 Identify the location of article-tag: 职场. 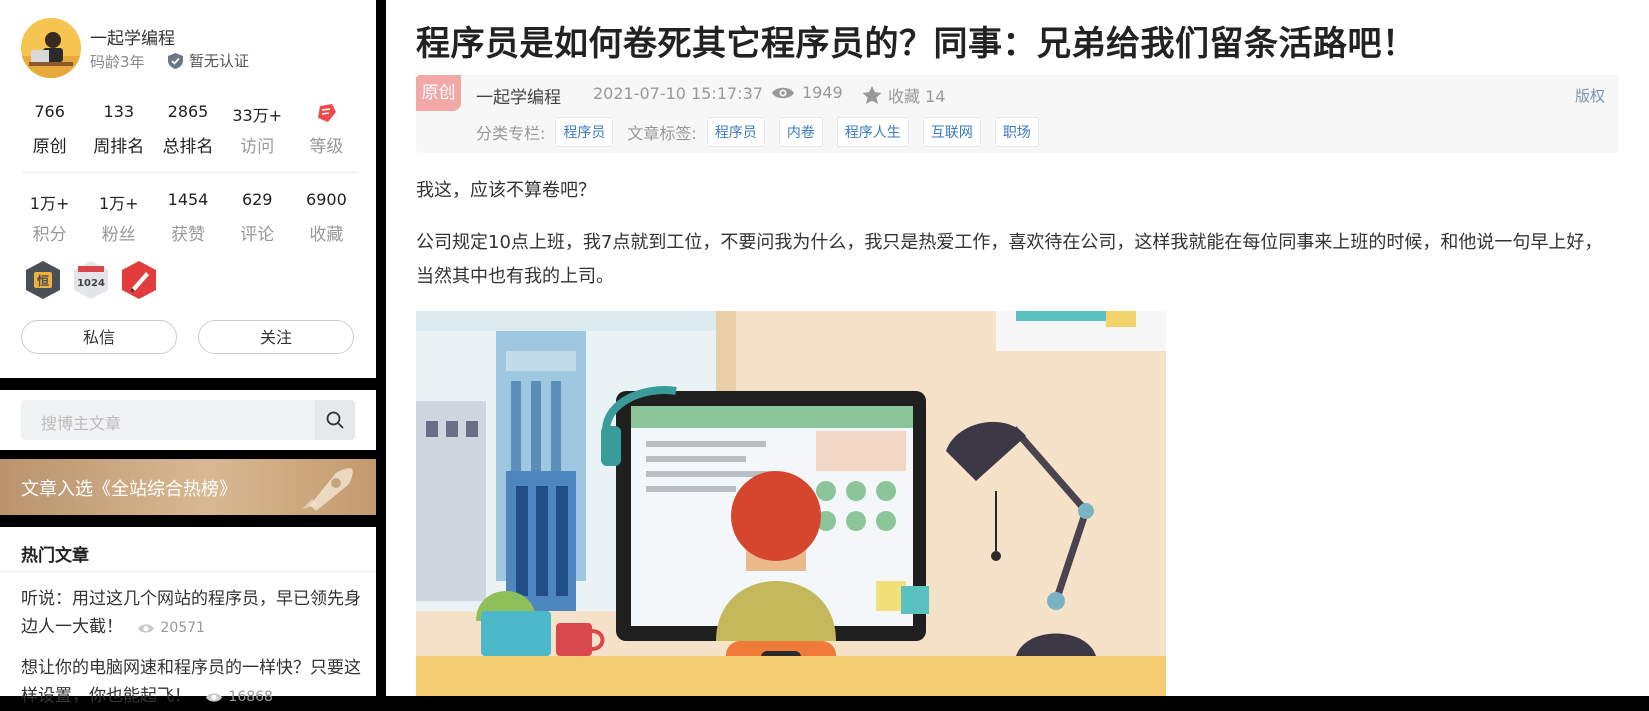
(1016, 132).